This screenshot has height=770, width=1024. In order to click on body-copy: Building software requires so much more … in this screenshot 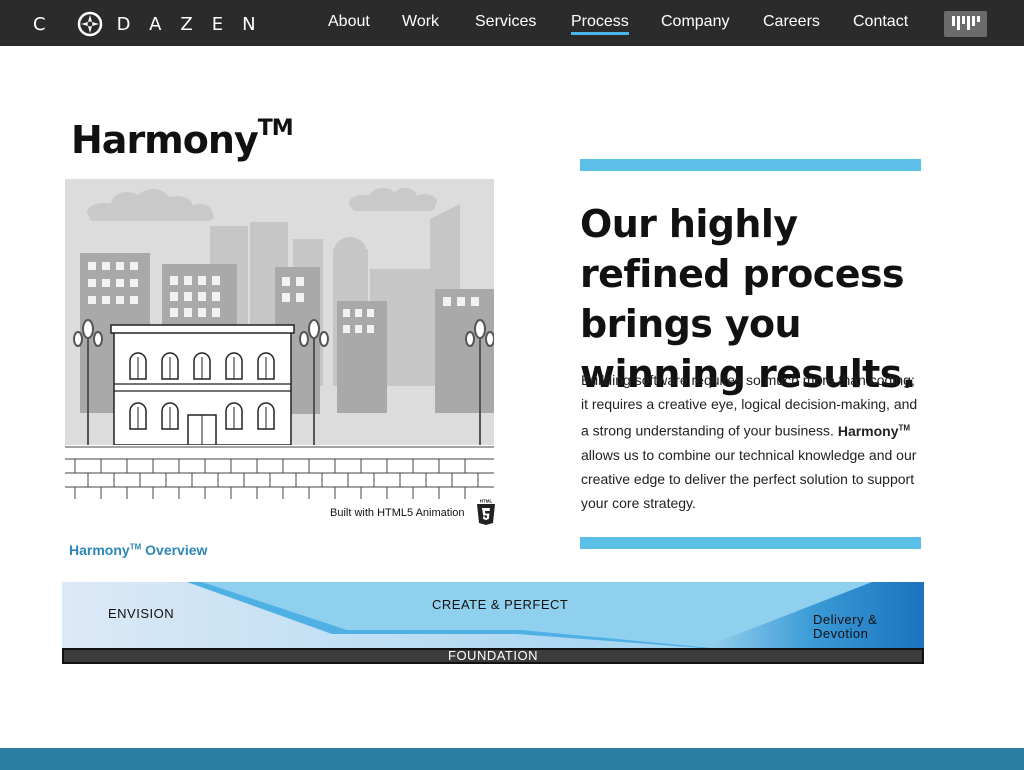, I will do `click(749, 441)`.